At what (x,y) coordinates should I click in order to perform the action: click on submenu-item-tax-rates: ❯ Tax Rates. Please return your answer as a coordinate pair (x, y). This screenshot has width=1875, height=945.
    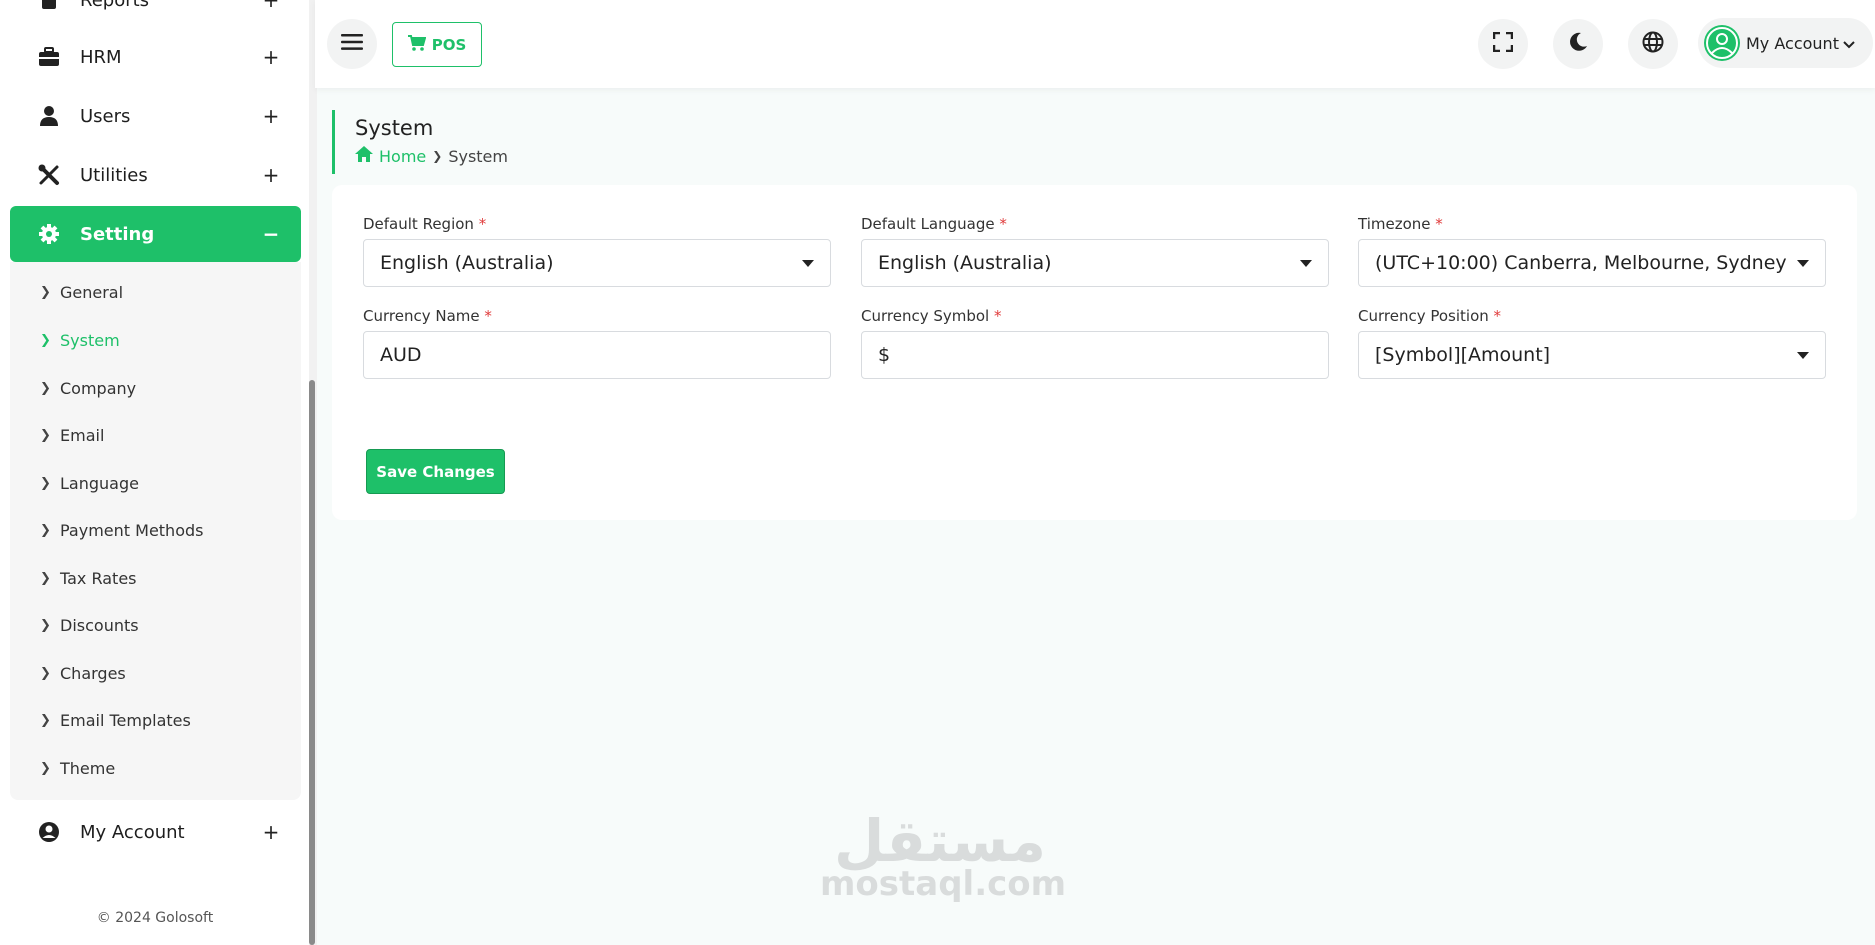
    Looking at the image, I should click on (88, 578).